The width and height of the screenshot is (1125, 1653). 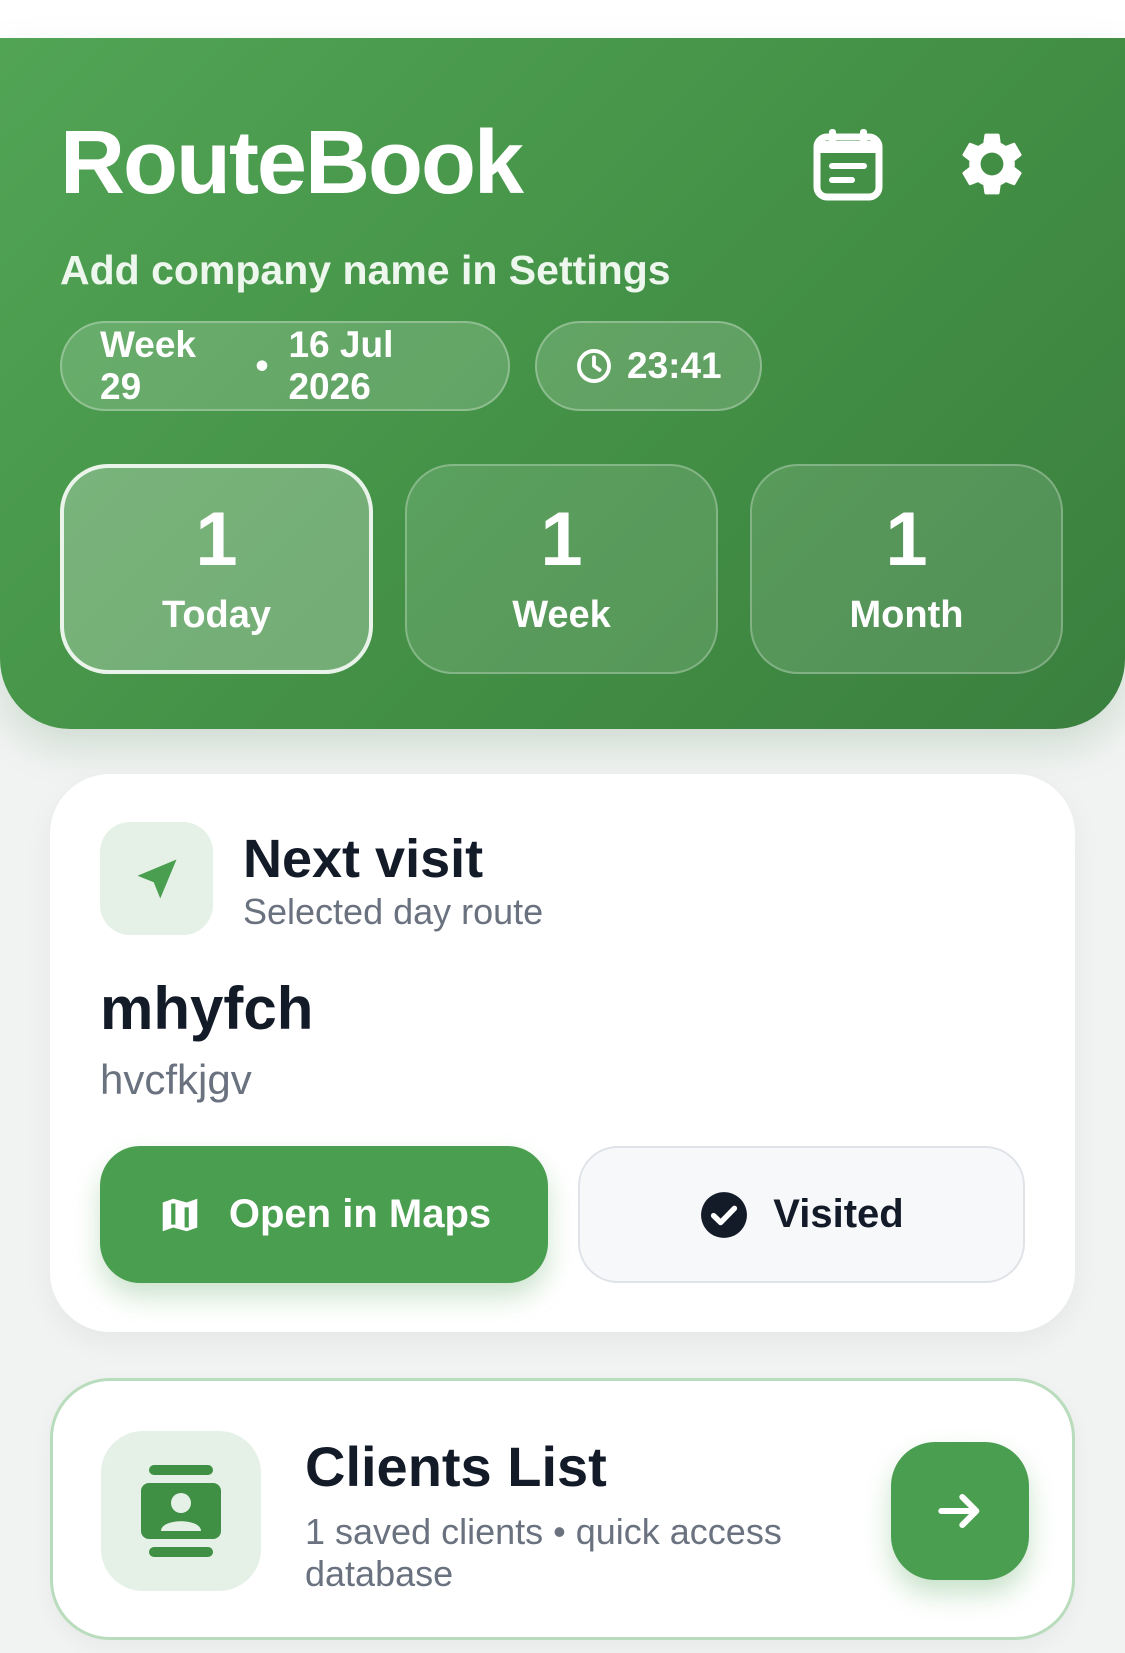 I want to click on check-circle-icon, so click(x=724, y=1215).